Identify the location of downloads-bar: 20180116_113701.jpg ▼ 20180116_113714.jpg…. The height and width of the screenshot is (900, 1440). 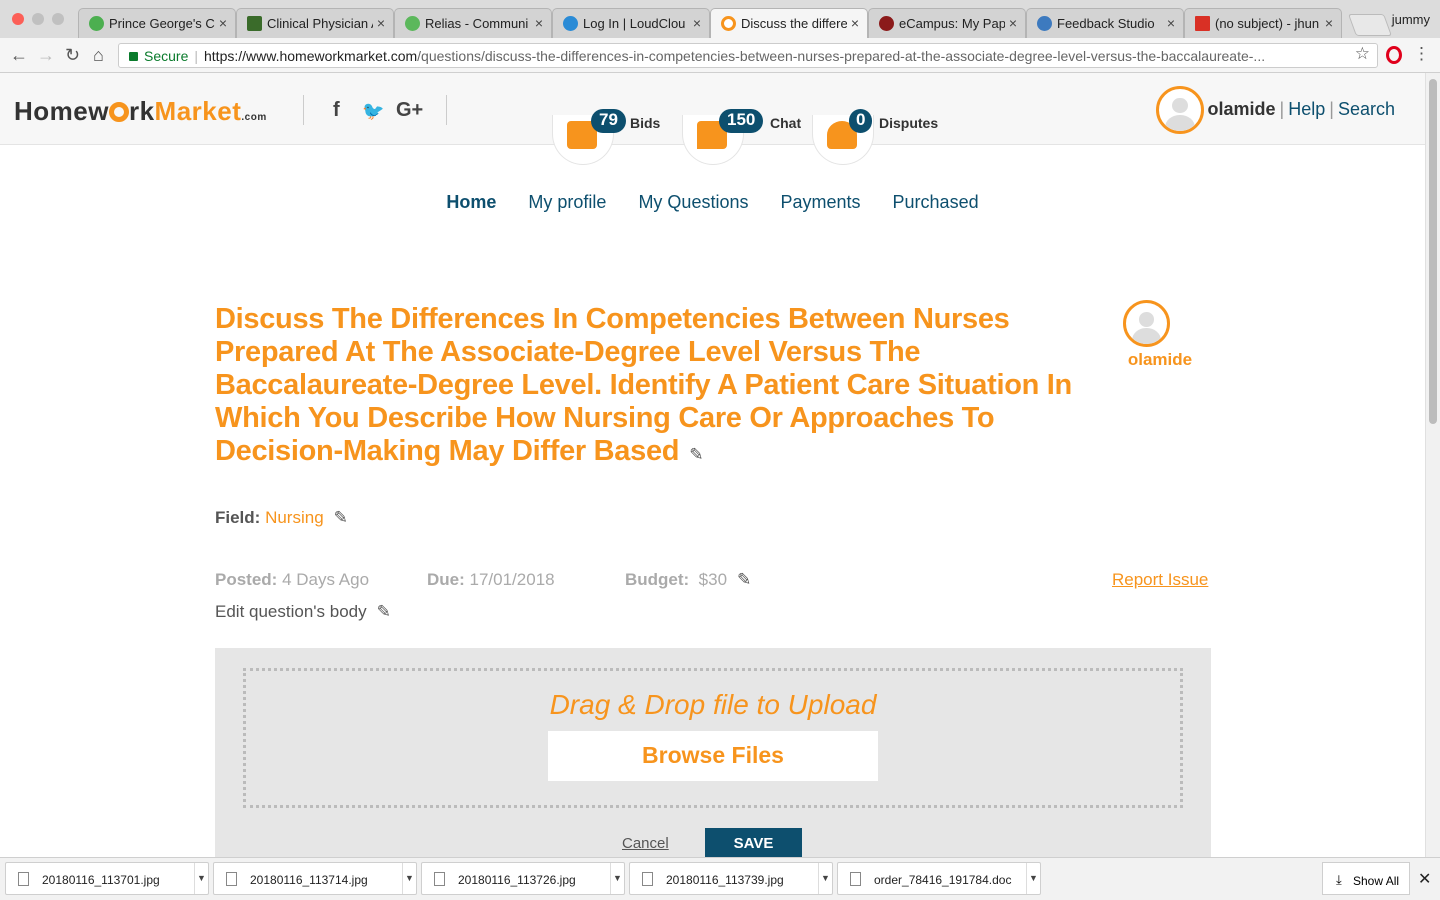
(720, 878).